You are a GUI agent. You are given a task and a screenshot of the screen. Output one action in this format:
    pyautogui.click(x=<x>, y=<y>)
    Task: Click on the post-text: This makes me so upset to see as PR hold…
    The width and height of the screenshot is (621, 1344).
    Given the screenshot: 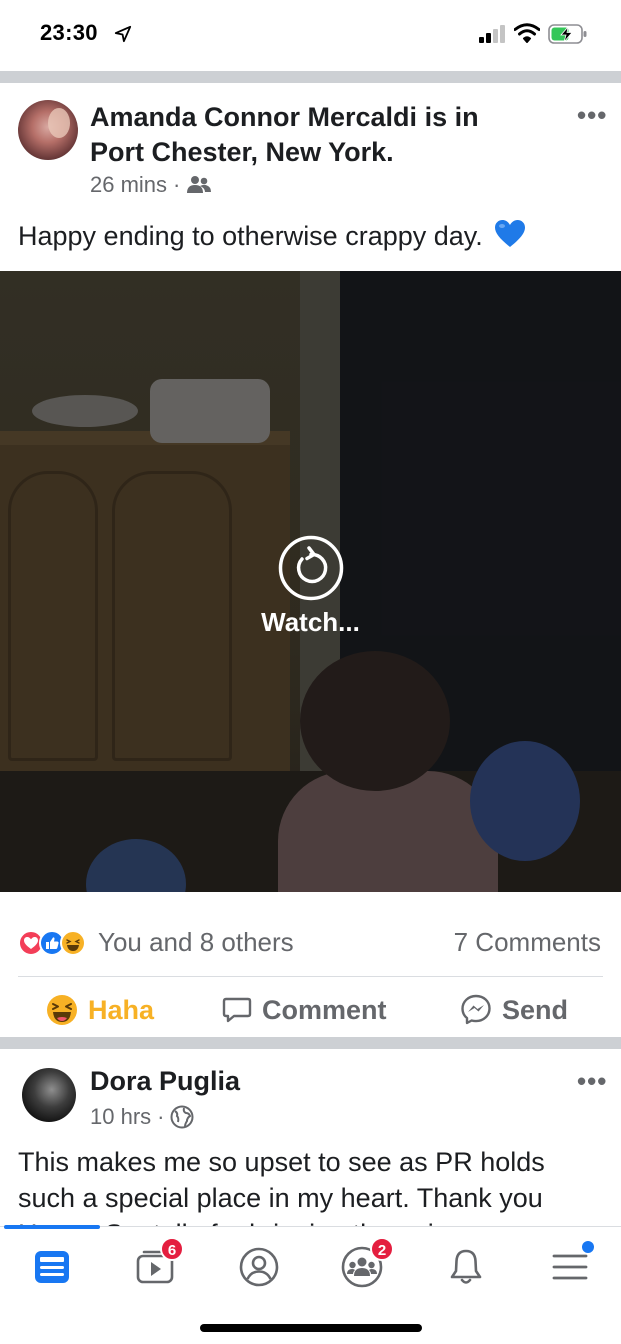 What is the action you would take?
    pyautogui.click(x=281, y=1187)
    